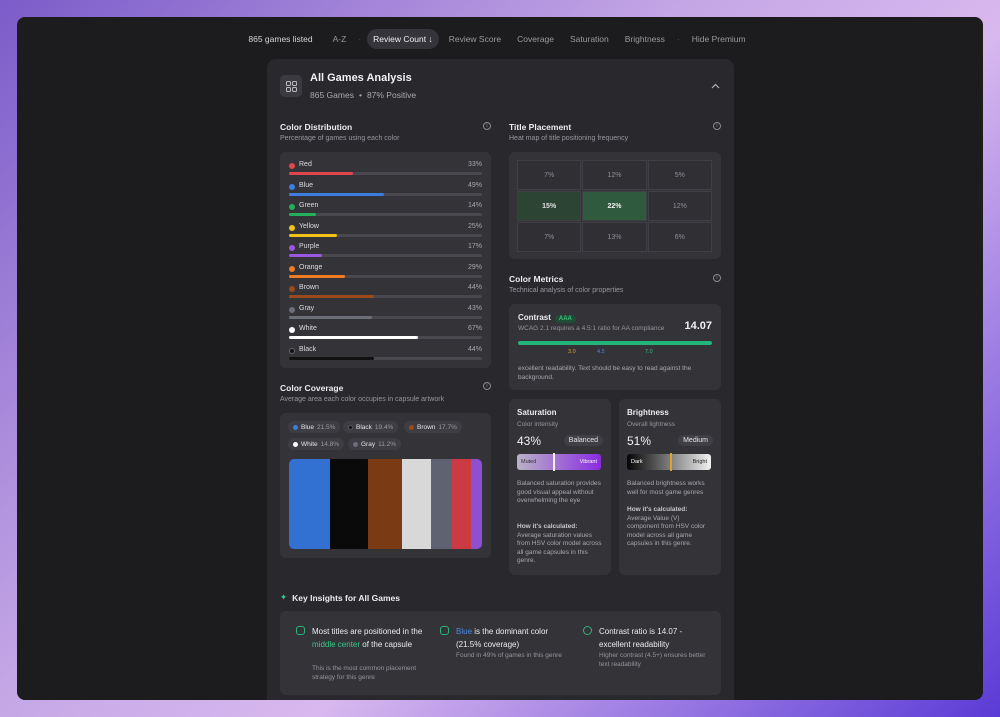 This screenshot has height=717, width=1000. Describe the element at coordinates (306, 185) in the screenshot. I see `color-name: Blue` at that location.